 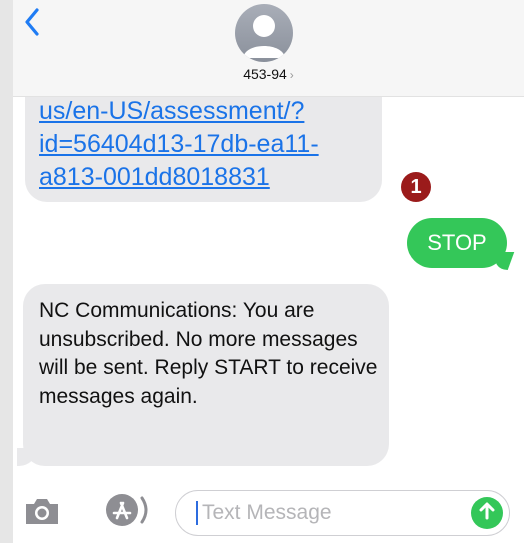 I want to click on send-button, so click(x=487, y=513).